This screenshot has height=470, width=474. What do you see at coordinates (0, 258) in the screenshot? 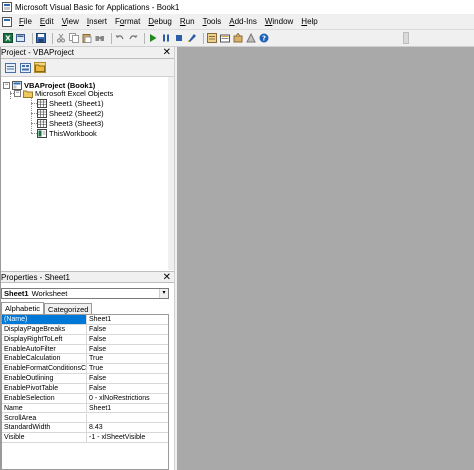
I see `window-left-border` at bounding box center [0, 258].